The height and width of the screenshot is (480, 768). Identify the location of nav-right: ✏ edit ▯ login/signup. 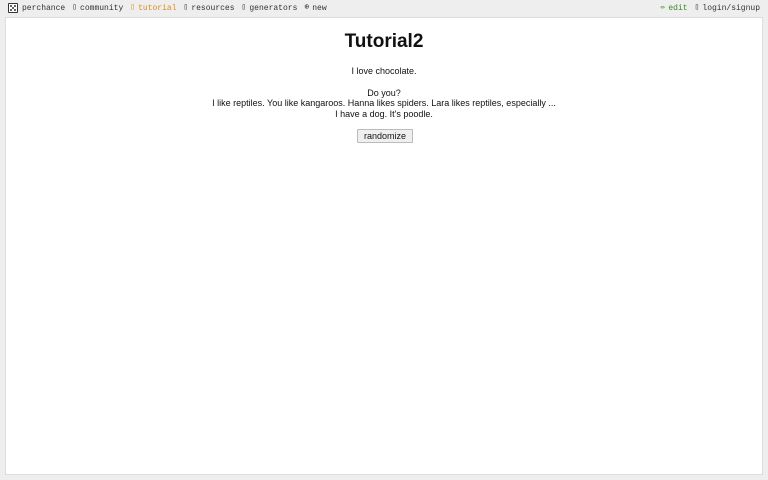
(710, 8).